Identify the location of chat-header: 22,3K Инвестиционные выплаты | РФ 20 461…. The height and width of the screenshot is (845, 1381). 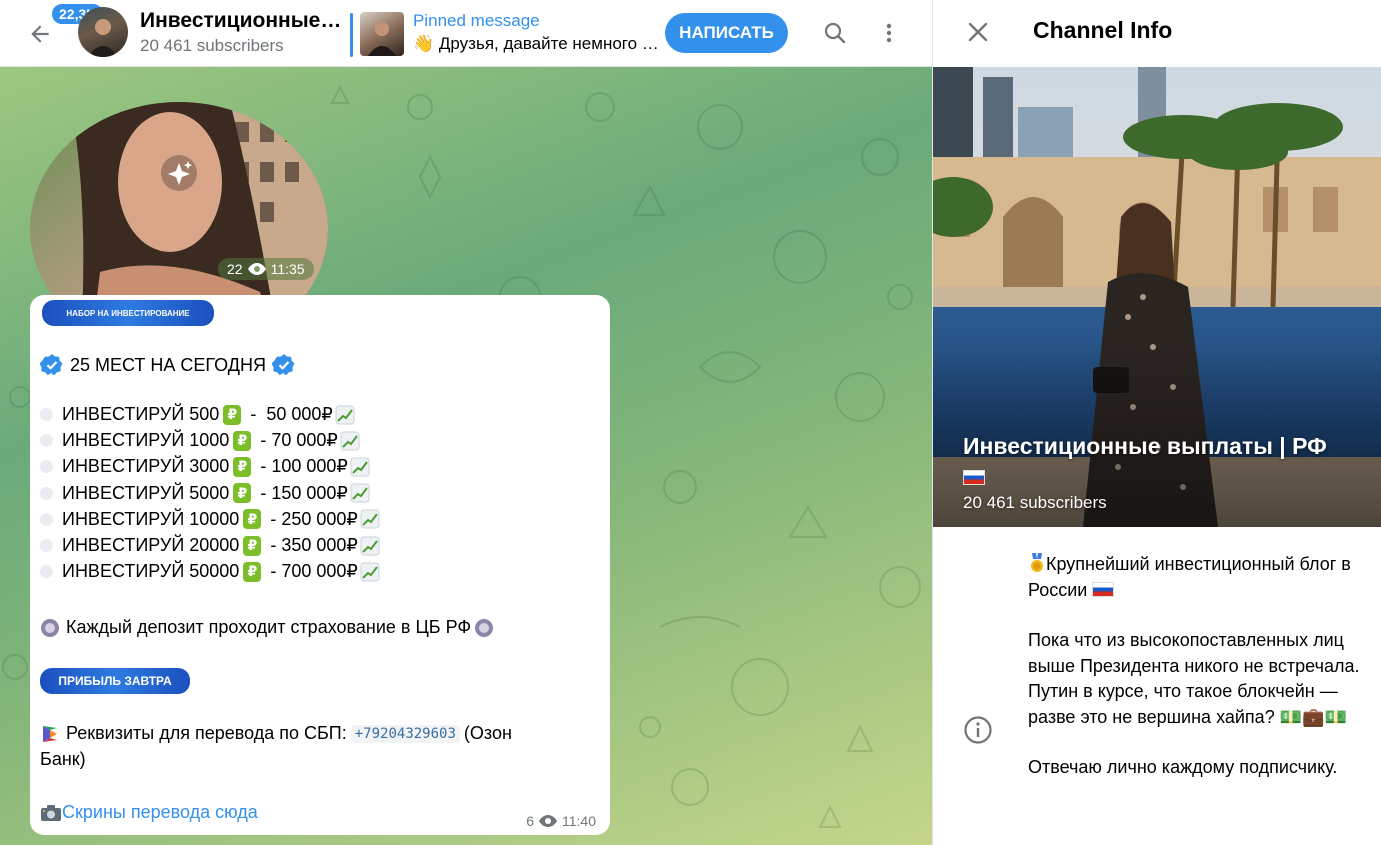
(466, 33).